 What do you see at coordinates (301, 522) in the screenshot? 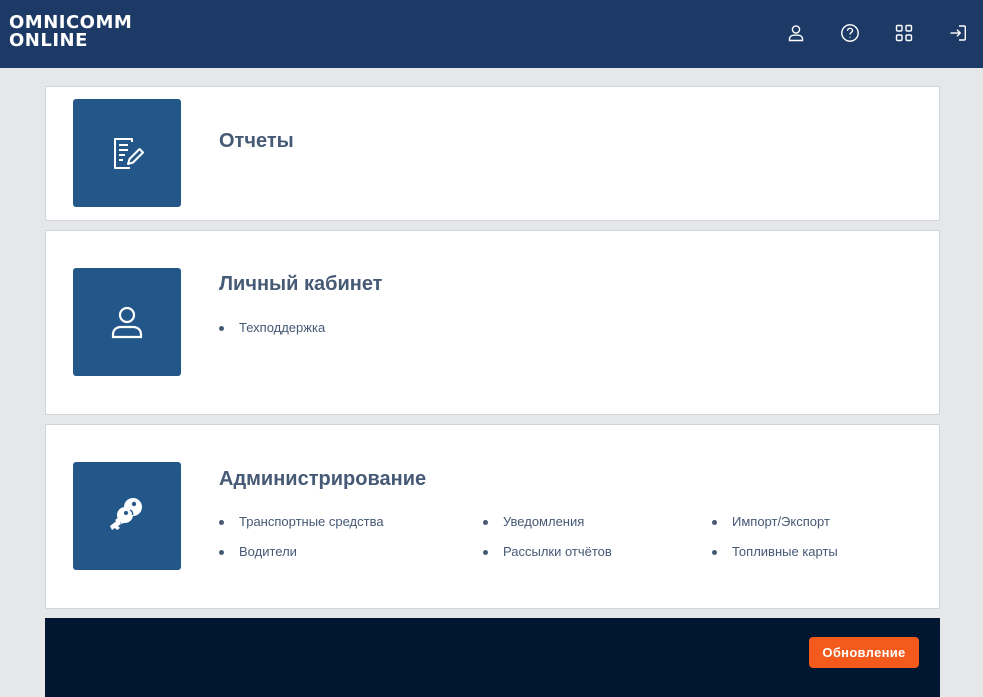
I see `link-vehicles: Транспортные средства` at bounding box center [301, 522].